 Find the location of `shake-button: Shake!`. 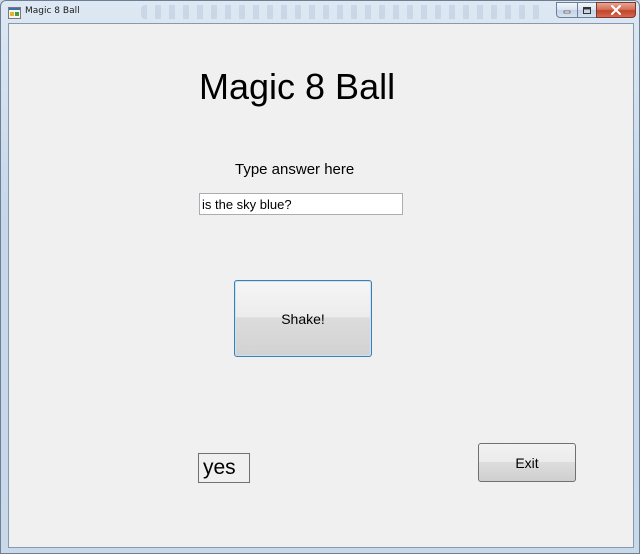

shake-button: Shake! is located at coordinates (303, 318).